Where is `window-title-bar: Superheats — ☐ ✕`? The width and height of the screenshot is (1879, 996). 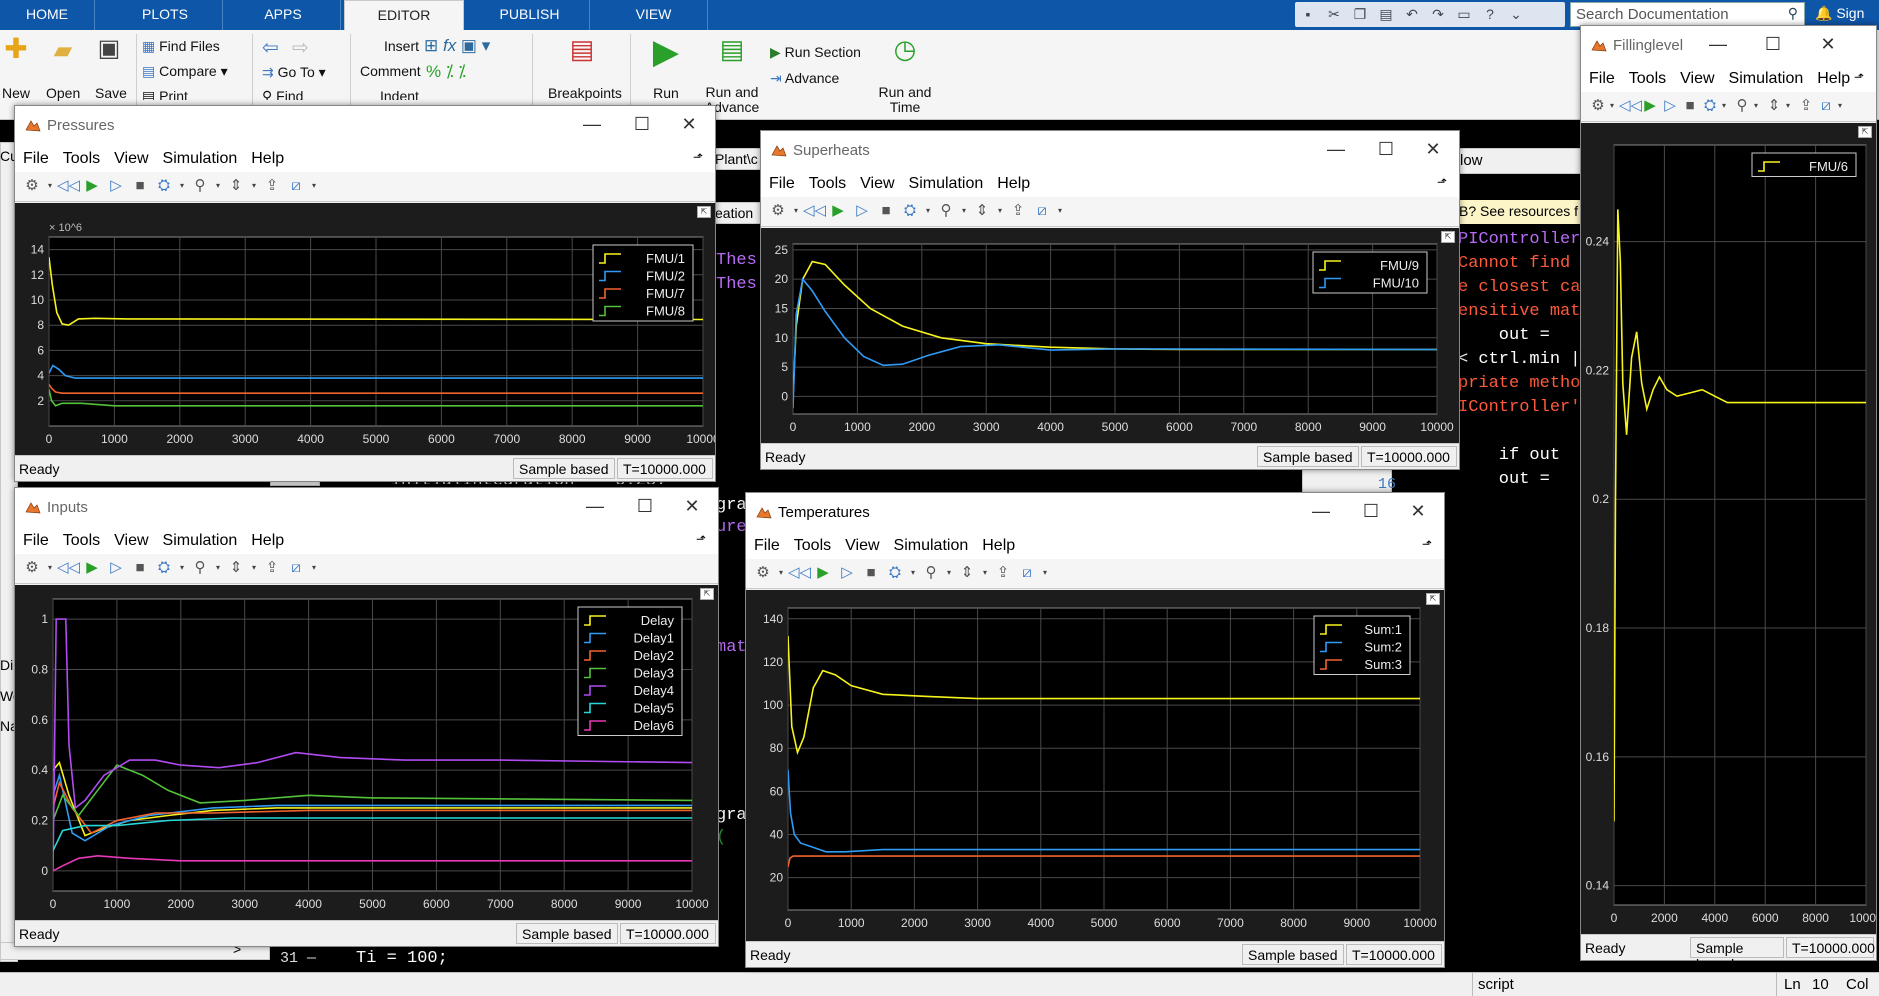 window-title-bar: Superheats — ☐ ✕ is located at coordinates (1110, 151).